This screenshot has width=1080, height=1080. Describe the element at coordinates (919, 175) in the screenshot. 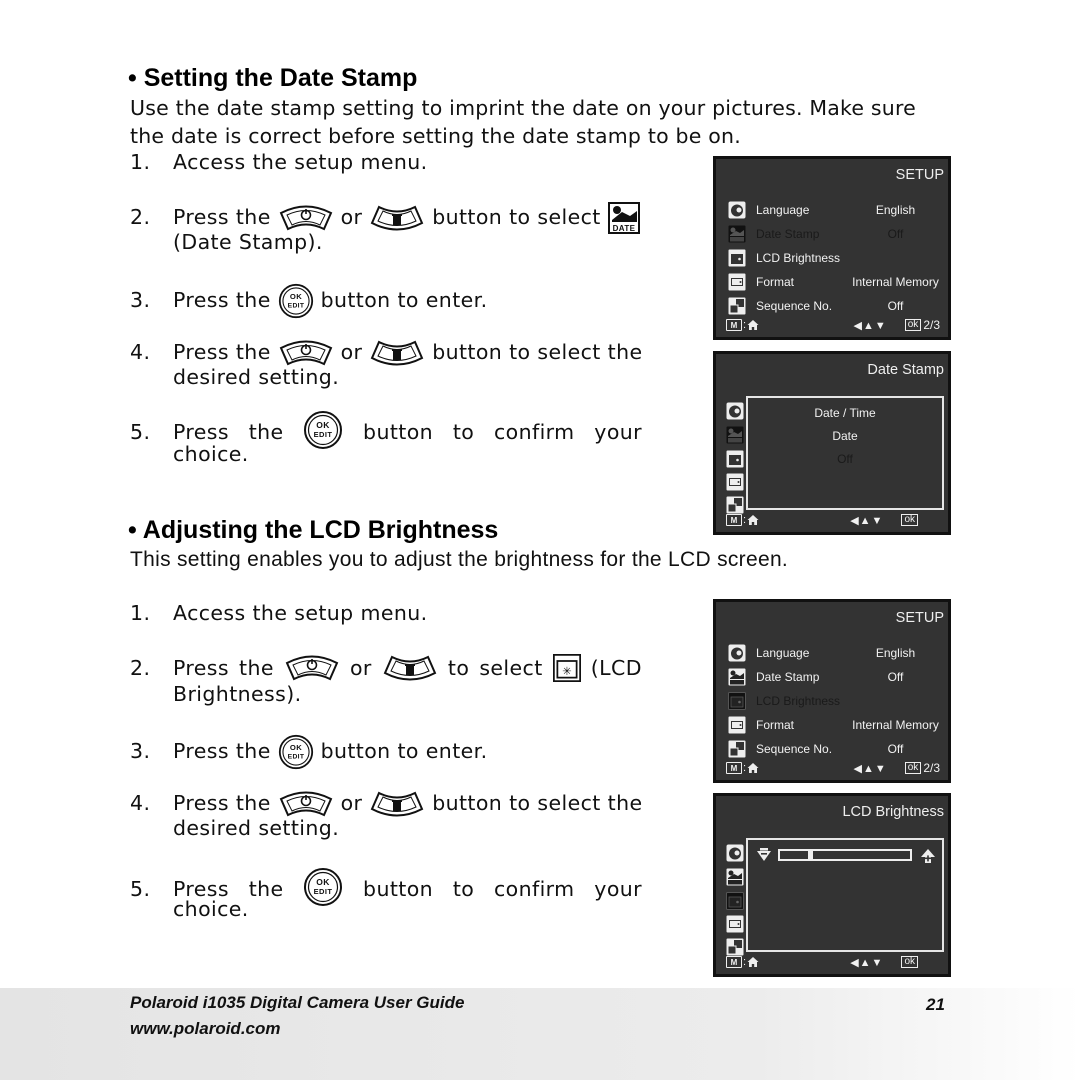

I see `screen-title: SETUP` at that location.